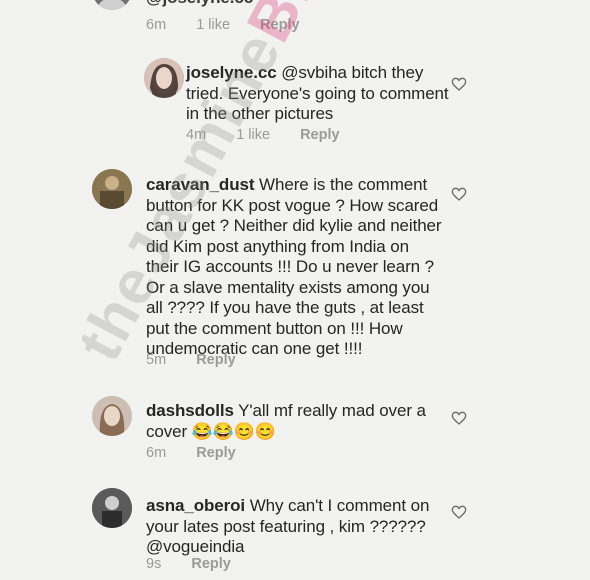 The height and width of the screenshot is (580, 590). Describe the element at coordinates (196, 135) in the screenshot. I see `comment-time: 4m` at that location.